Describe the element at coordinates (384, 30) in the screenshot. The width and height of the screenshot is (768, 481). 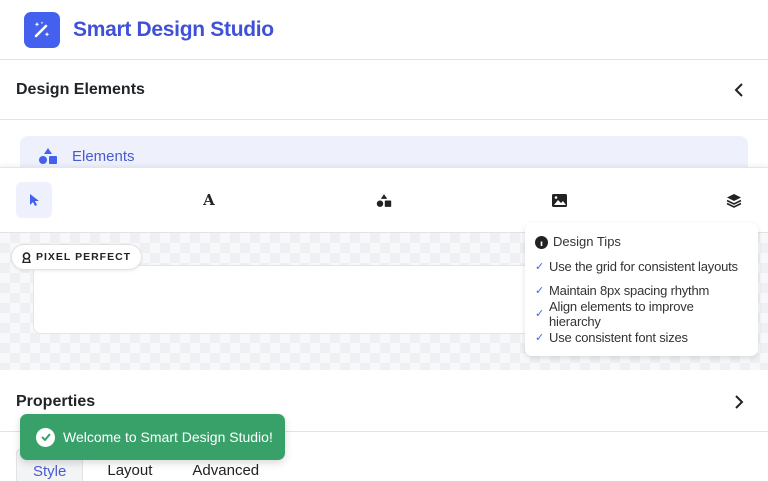
I see `app-header: Smart Design Studio` at that location.